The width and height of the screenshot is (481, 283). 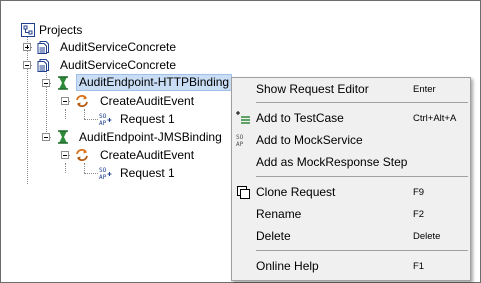 What do you see at coordinates (61, 30) in the screenshot?
I see `tree-label: Projects` at bounding box center [61, 30].